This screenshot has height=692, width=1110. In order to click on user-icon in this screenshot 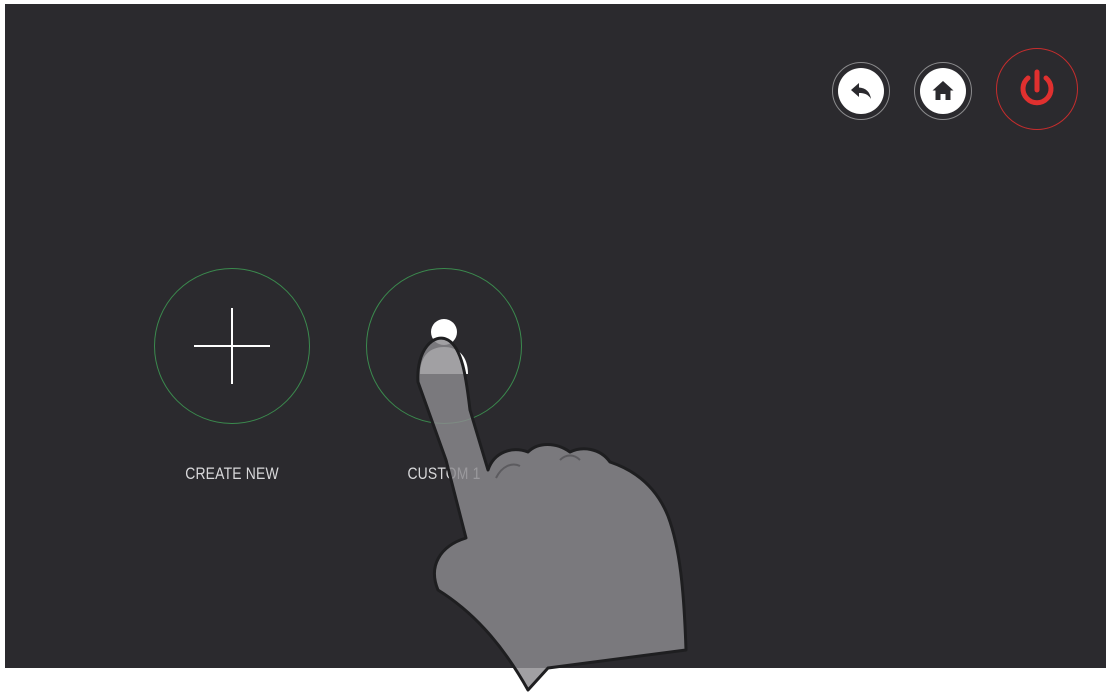, I will do `click(444, 346)`.